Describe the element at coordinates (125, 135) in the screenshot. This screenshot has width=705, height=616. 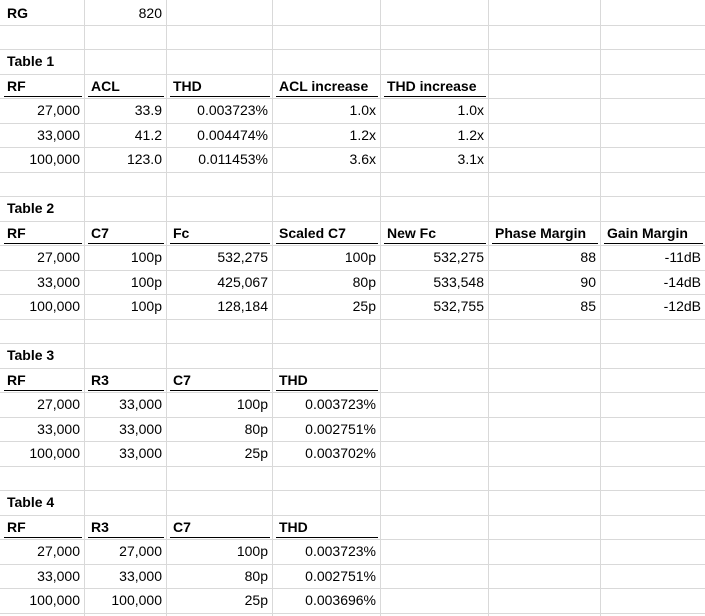
I see `table-cell: 41.2` at that location.